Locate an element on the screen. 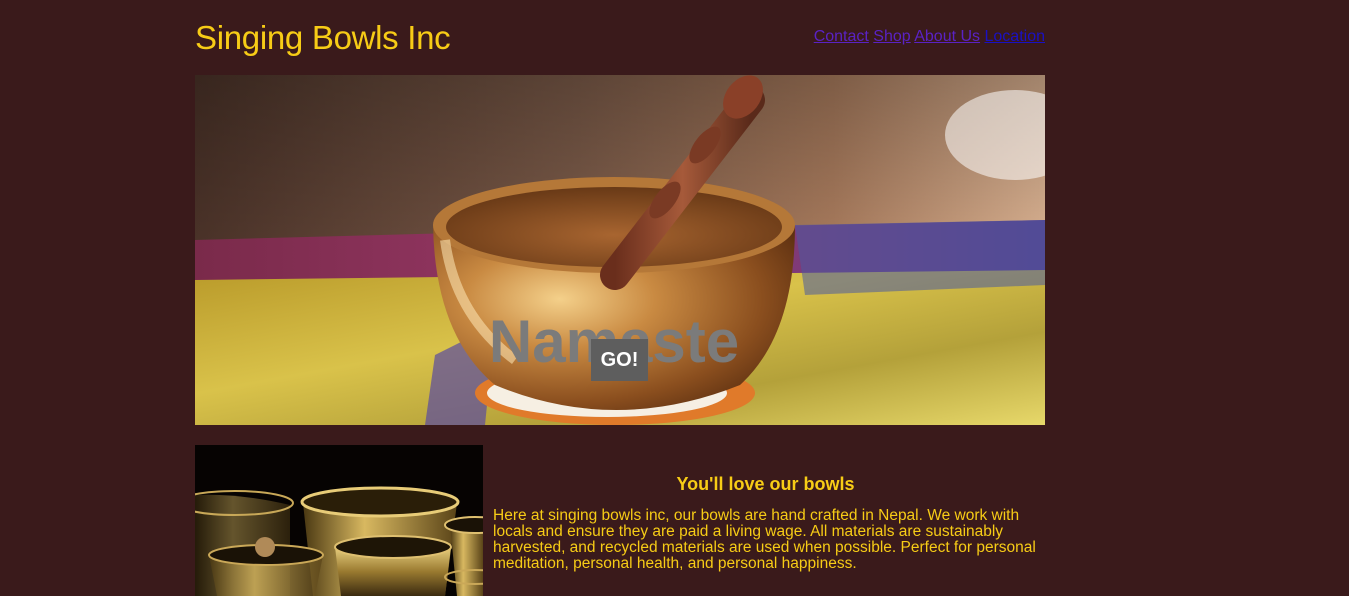 Image resolution: width=1349 pixels, height=596 pixels. bowls-collection-photo is located at coordinates (339, 520).